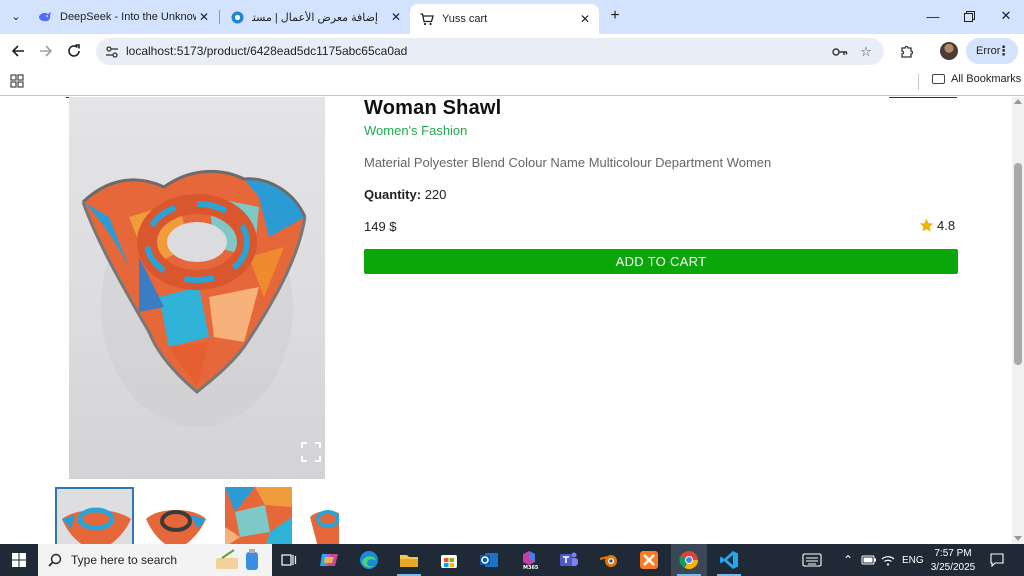  I want to click on product-price: 149 $, so click(380, 226).